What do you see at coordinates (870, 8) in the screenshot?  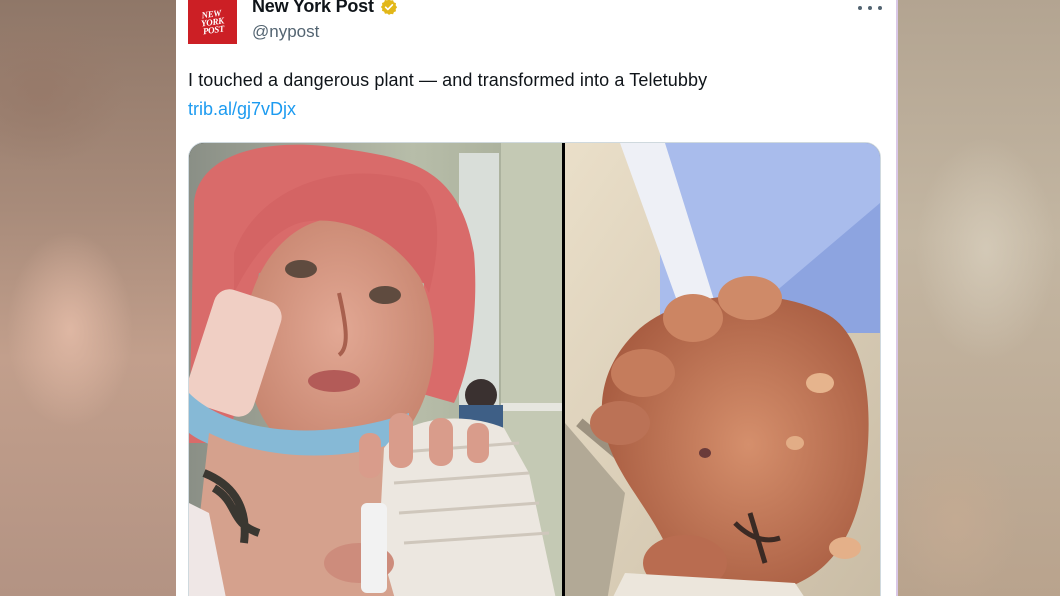 I see `more-options-icon` at bounding box center [870, 8].